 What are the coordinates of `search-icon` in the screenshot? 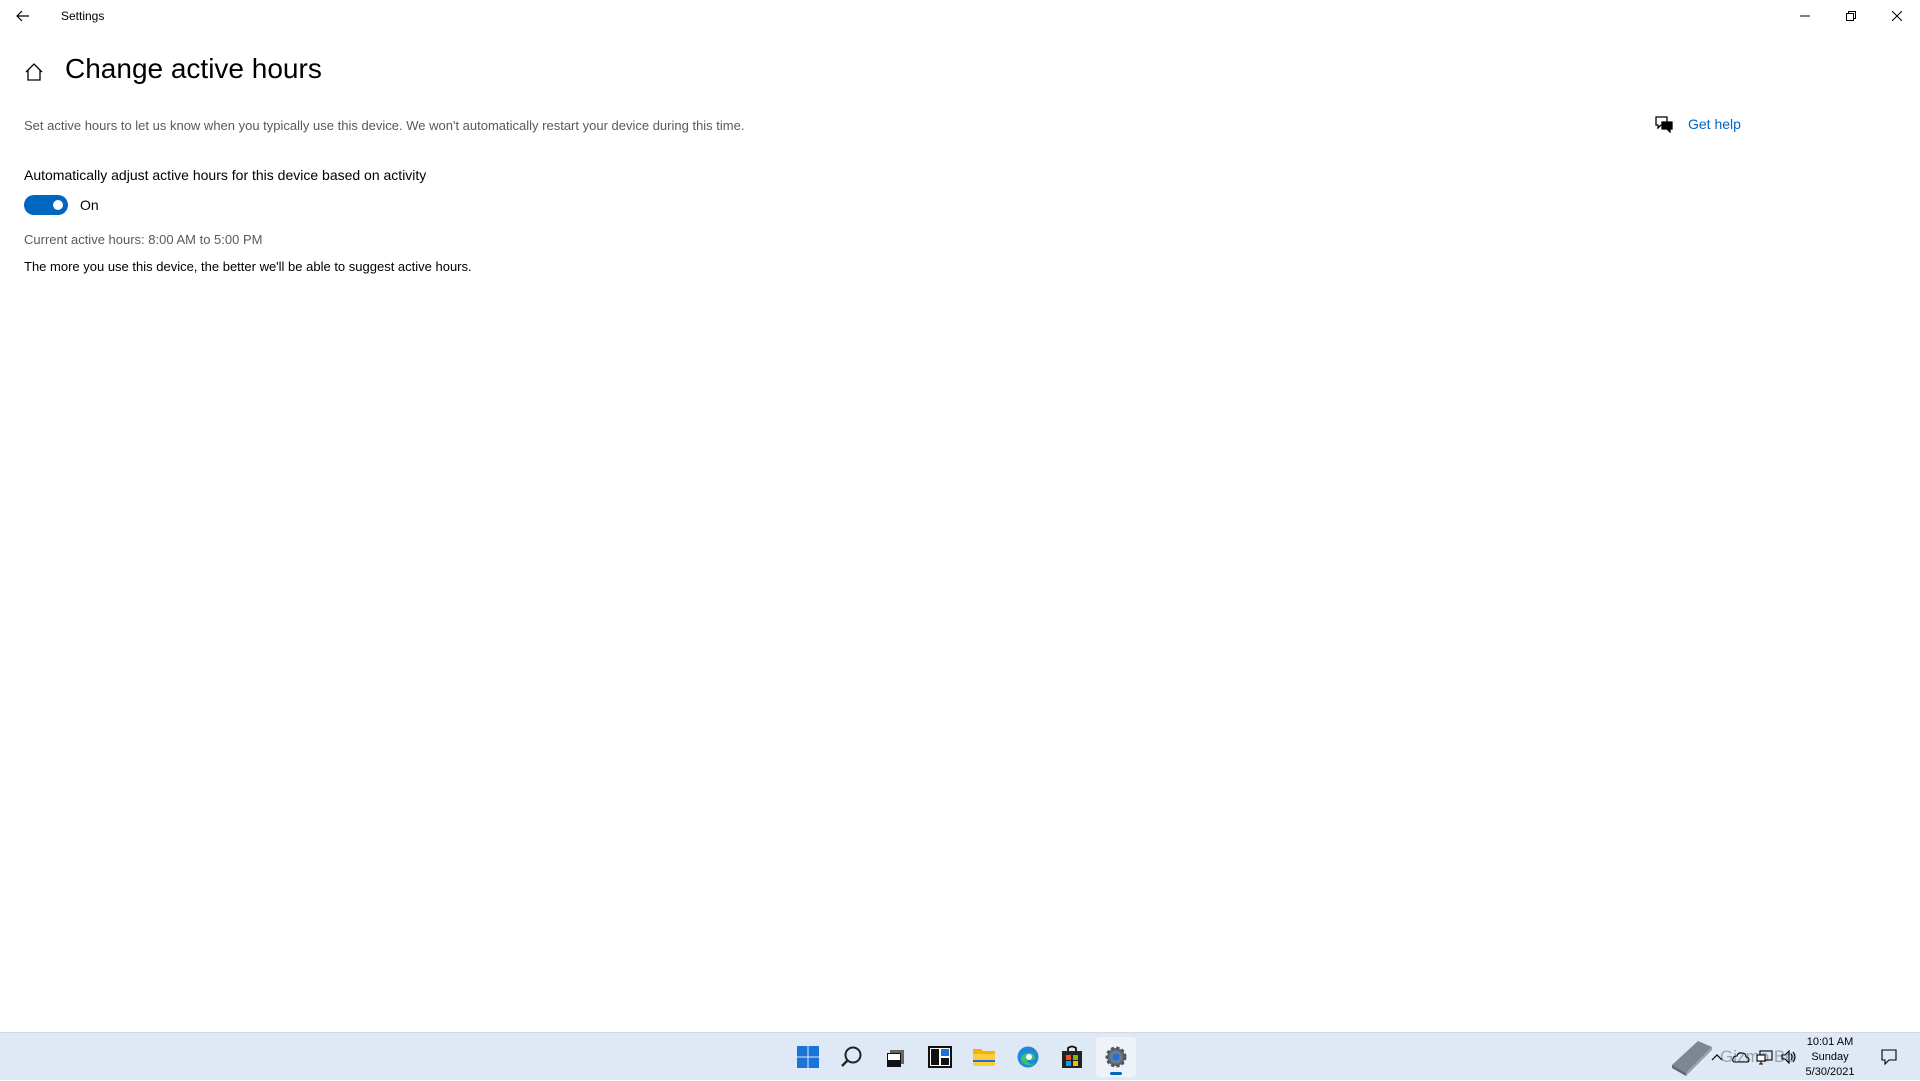 It's located at (851, 1056).